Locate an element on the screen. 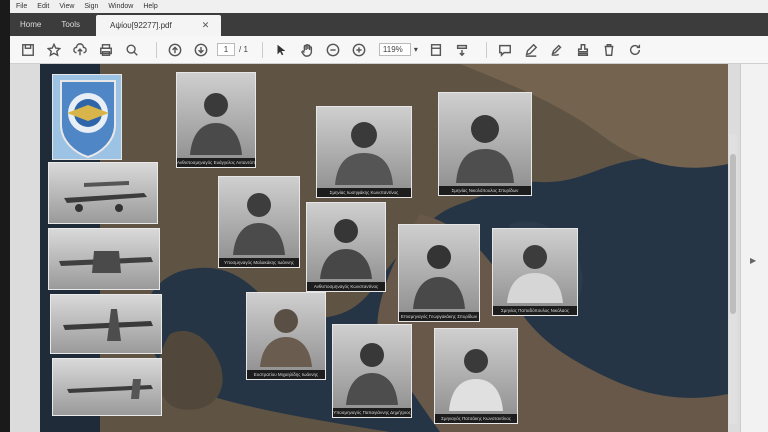  toolbar: 1 / 1 119% ▾ is located at coordinates (389, 50).